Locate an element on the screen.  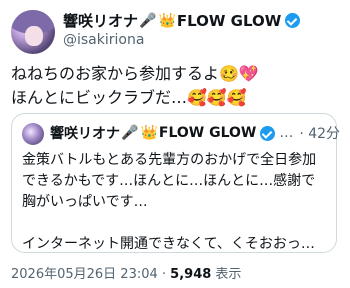
avatar-face is located at coordinates (34, 36).